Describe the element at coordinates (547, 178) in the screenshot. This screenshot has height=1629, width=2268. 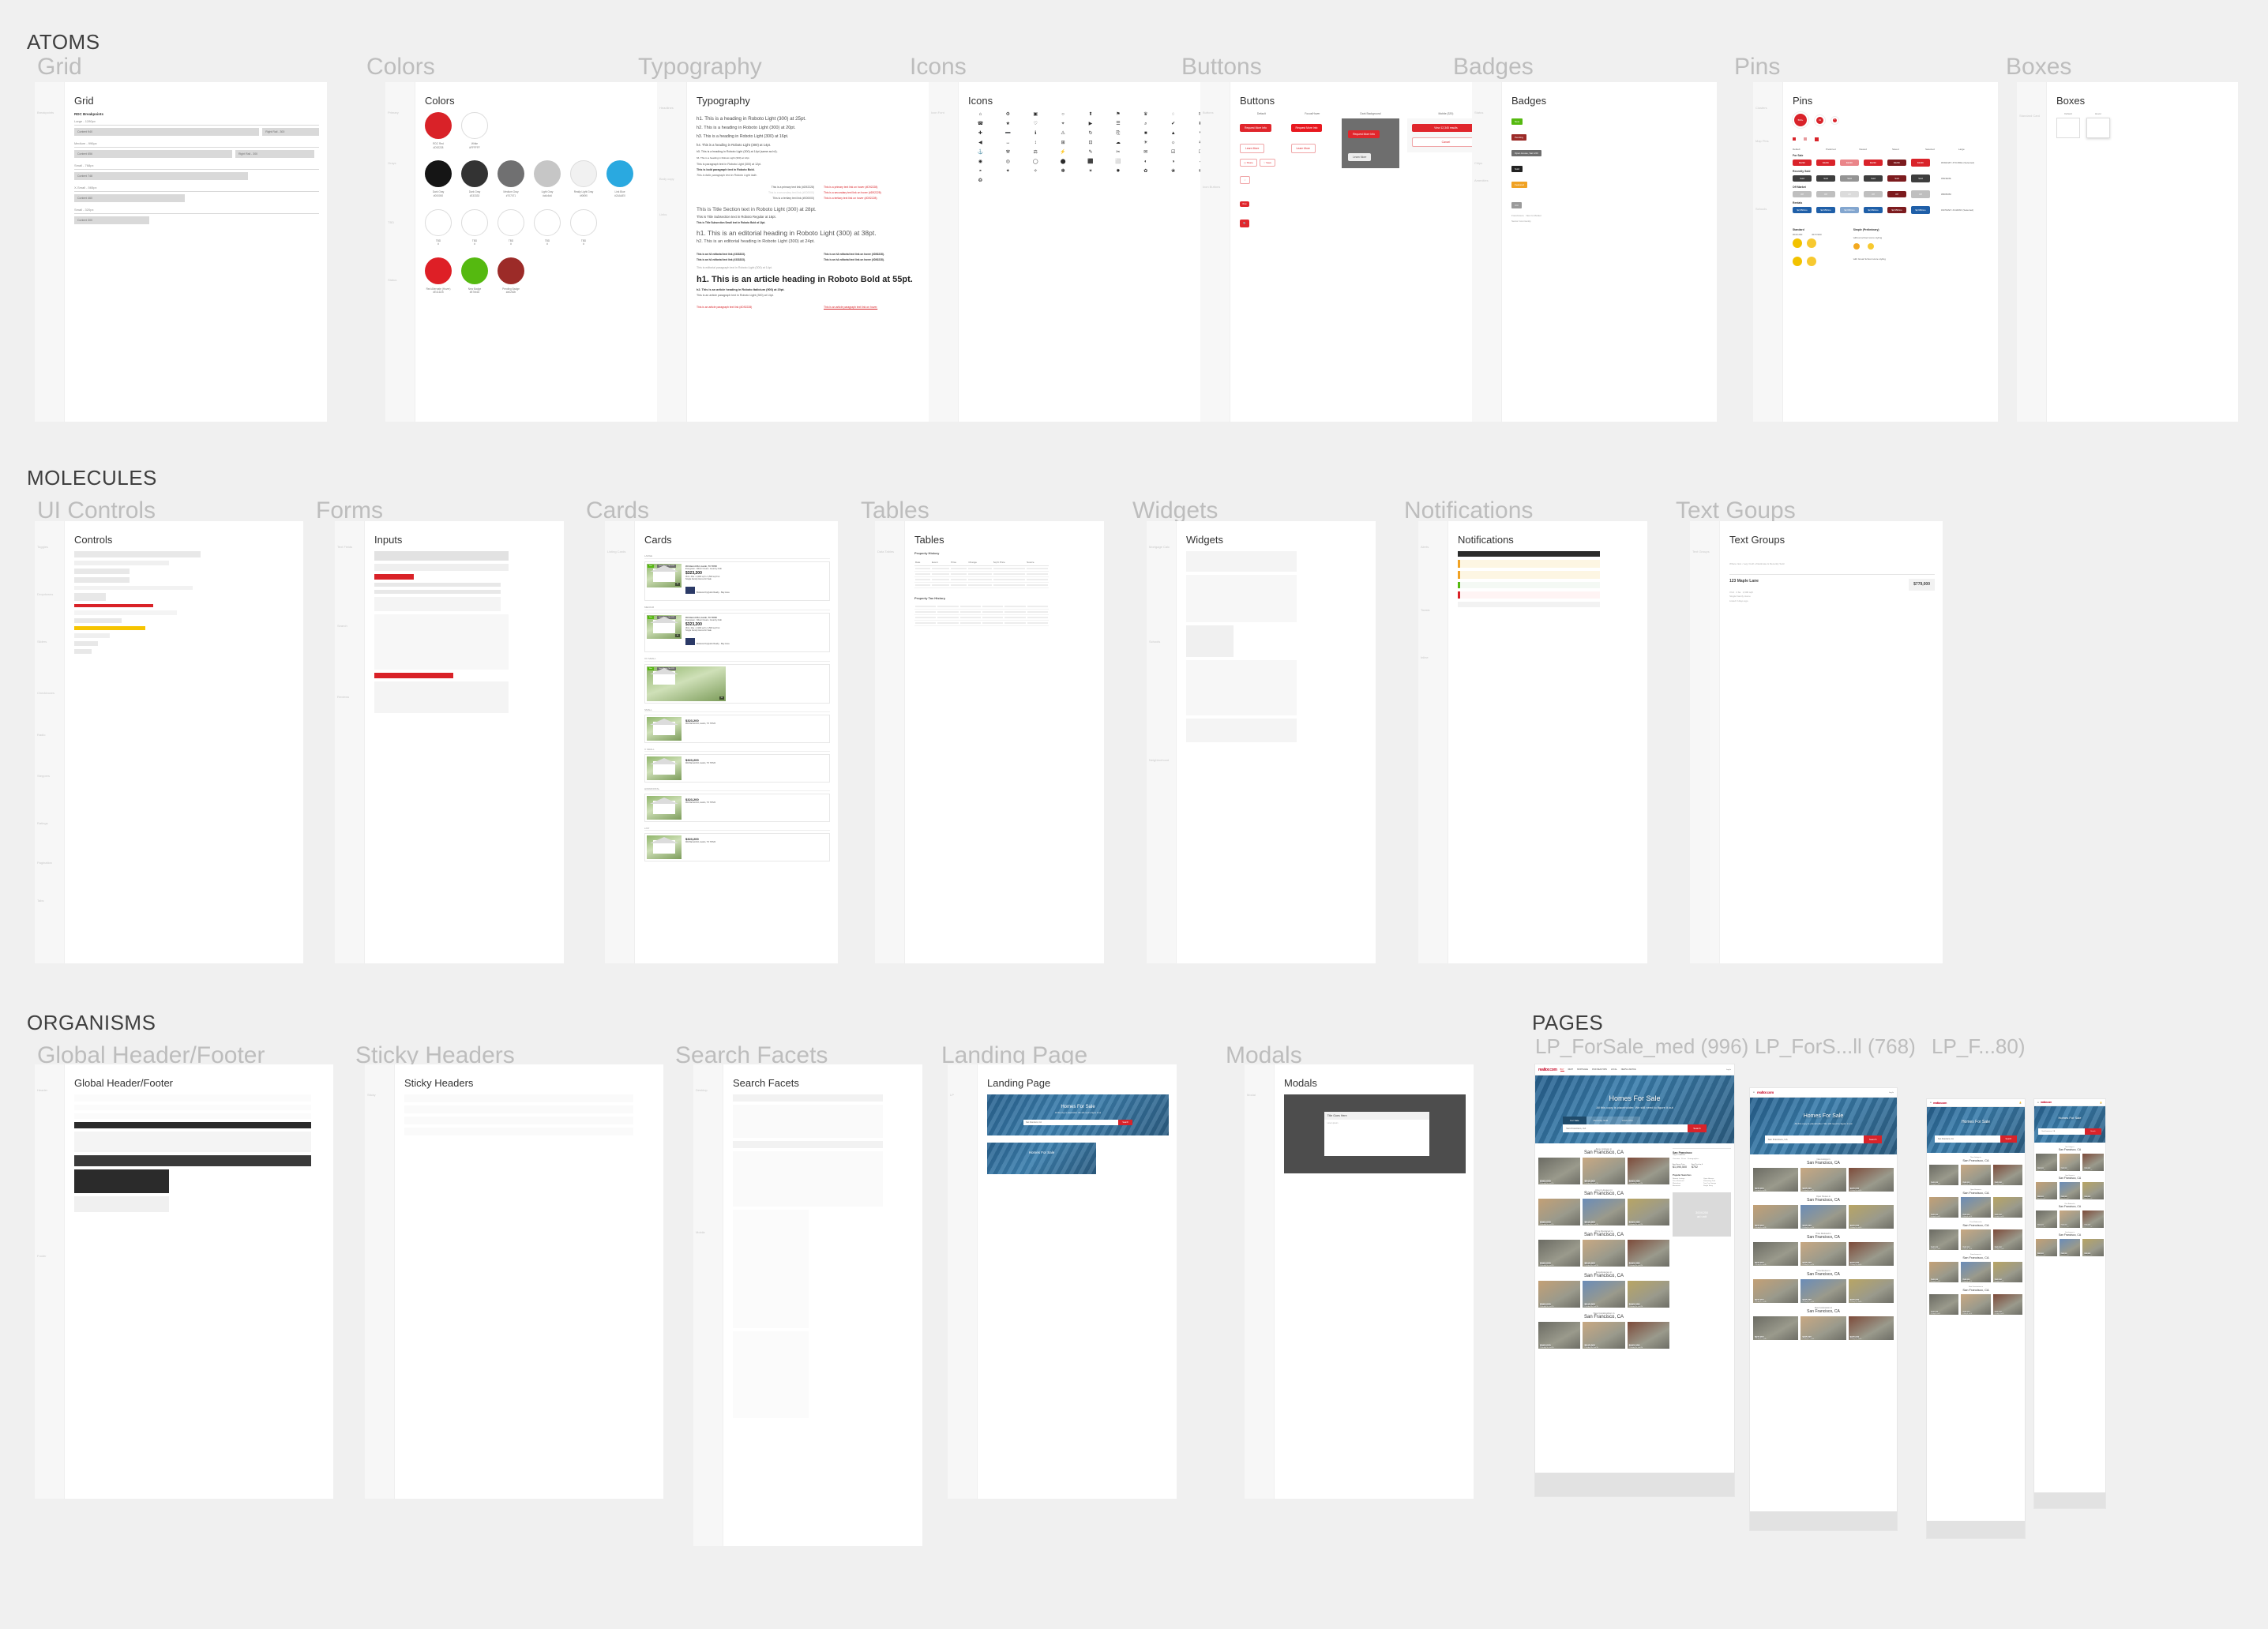
I see `color-swatch: Light Gray #c6c6c6` at that location.